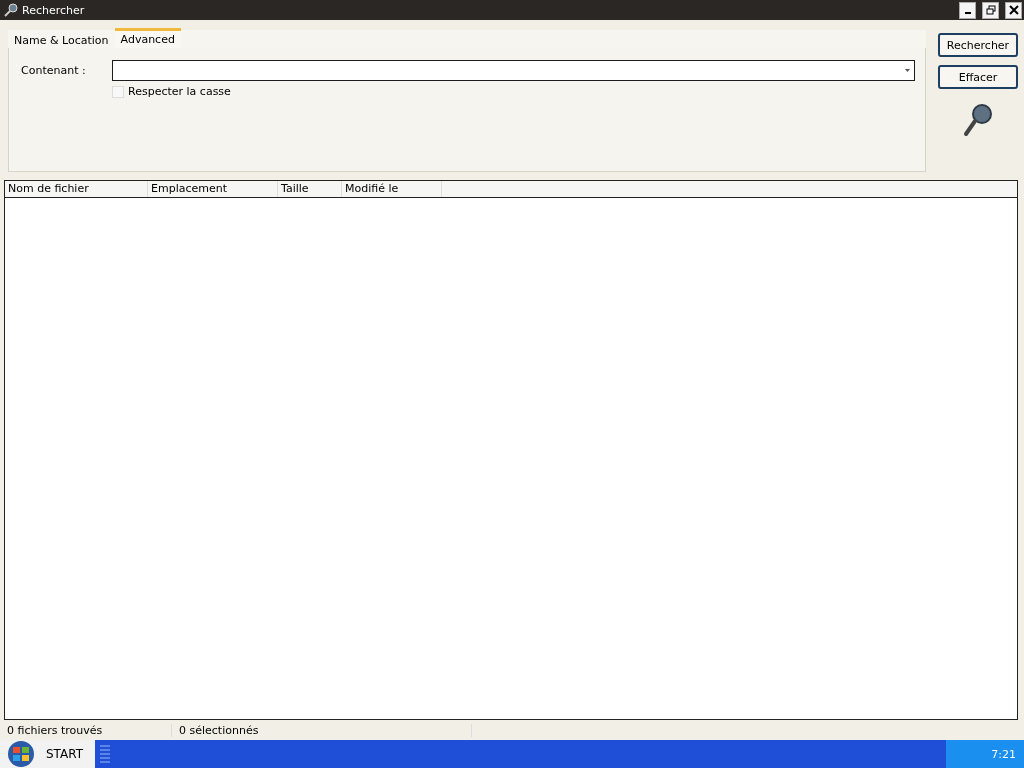  Describe the element at coordinates (322, 730) in the screenshot. I see `status-text: 0 sélectionnés` at that location.